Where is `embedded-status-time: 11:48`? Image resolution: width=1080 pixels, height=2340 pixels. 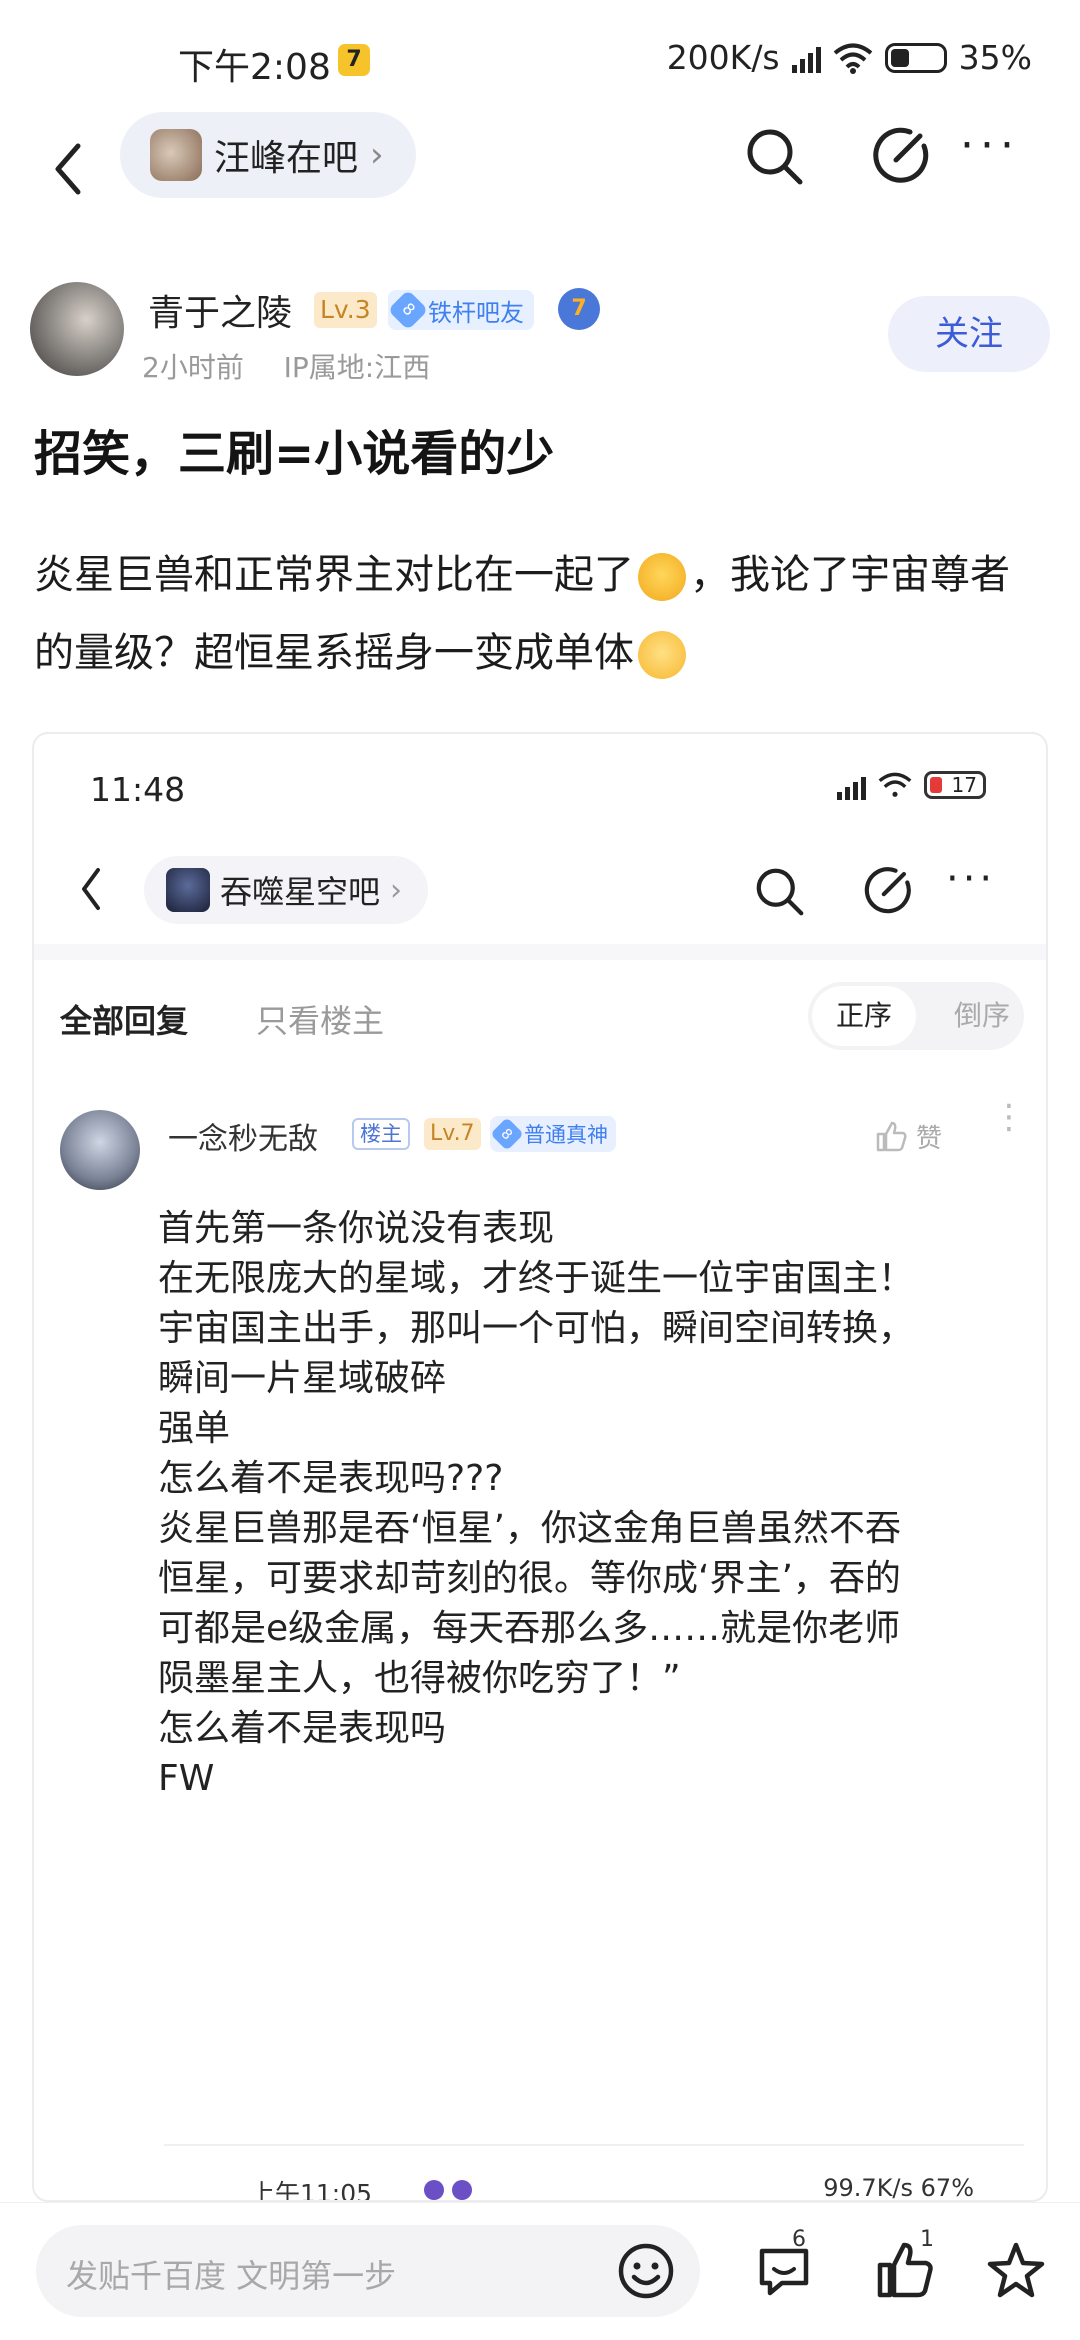 embedded-status-time: 11:48 is located at coordinates (138, 789).